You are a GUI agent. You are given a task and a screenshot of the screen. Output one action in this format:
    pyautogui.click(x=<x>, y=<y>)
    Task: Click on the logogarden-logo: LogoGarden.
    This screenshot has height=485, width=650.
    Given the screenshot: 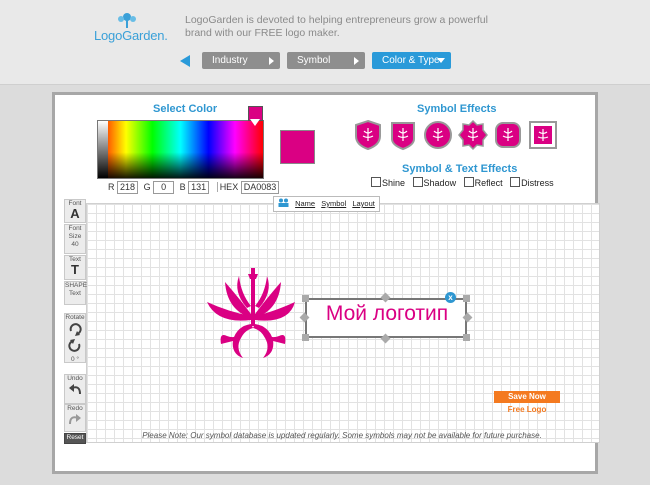 What is the action you would take?
    pyautogui.click(x=135, y=27)
    